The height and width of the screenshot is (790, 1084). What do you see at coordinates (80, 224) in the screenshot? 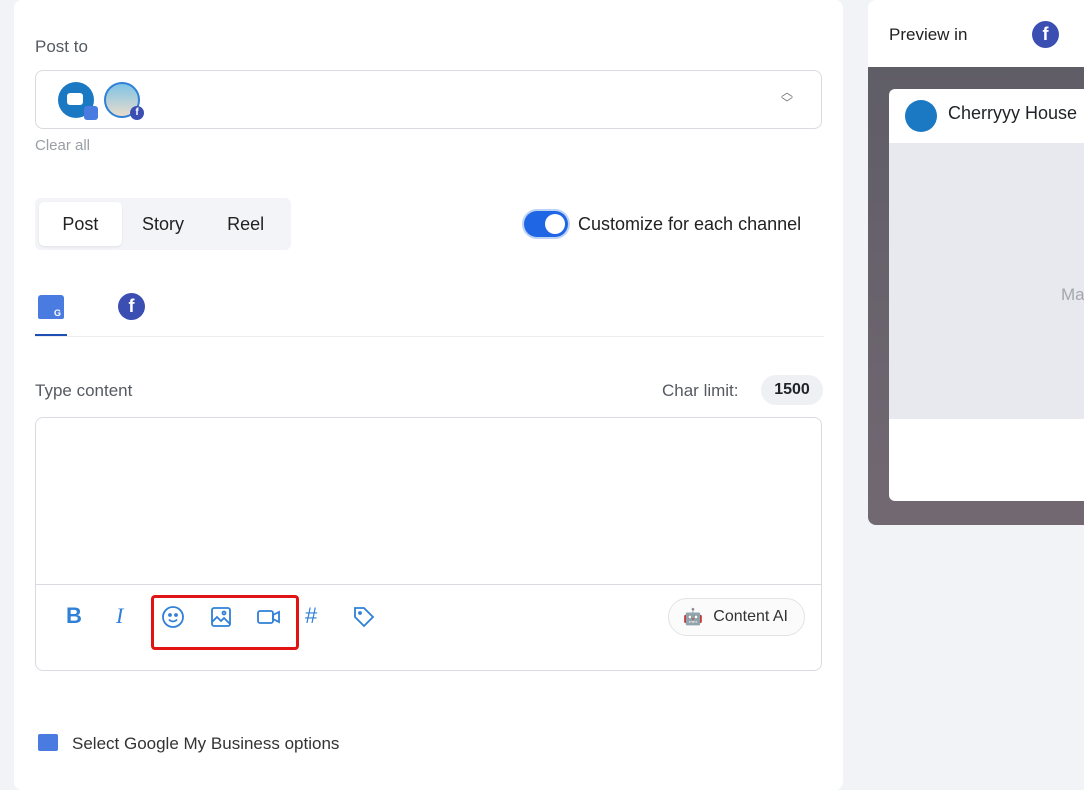
I see `tab-post: Post` at bounding box center [80, 224].